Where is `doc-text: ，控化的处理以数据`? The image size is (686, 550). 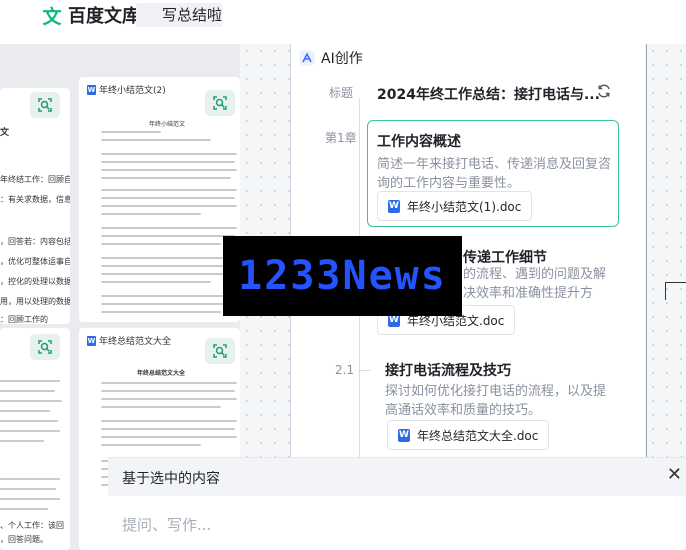 doc-text: ，控化的处理以数据 is located at coordinates (35, 281).